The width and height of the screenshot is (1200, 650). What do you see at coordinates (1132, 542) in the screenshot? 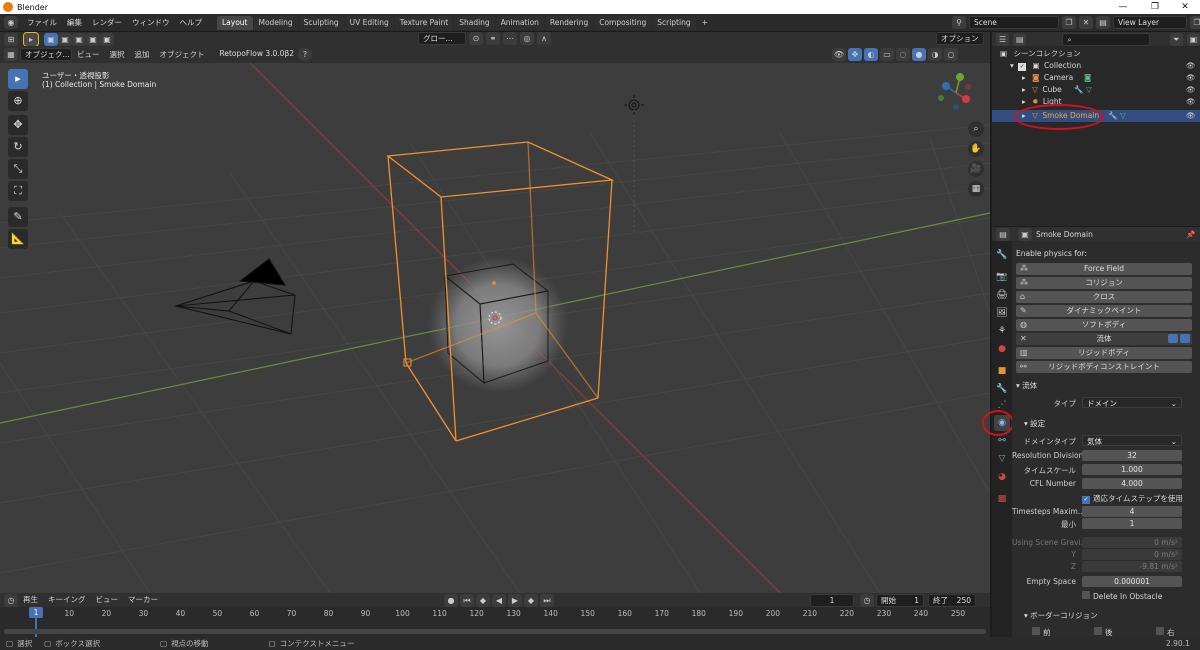
I see `gravity-x-field: 0 m/s²` at bounding box center [1132, 542].